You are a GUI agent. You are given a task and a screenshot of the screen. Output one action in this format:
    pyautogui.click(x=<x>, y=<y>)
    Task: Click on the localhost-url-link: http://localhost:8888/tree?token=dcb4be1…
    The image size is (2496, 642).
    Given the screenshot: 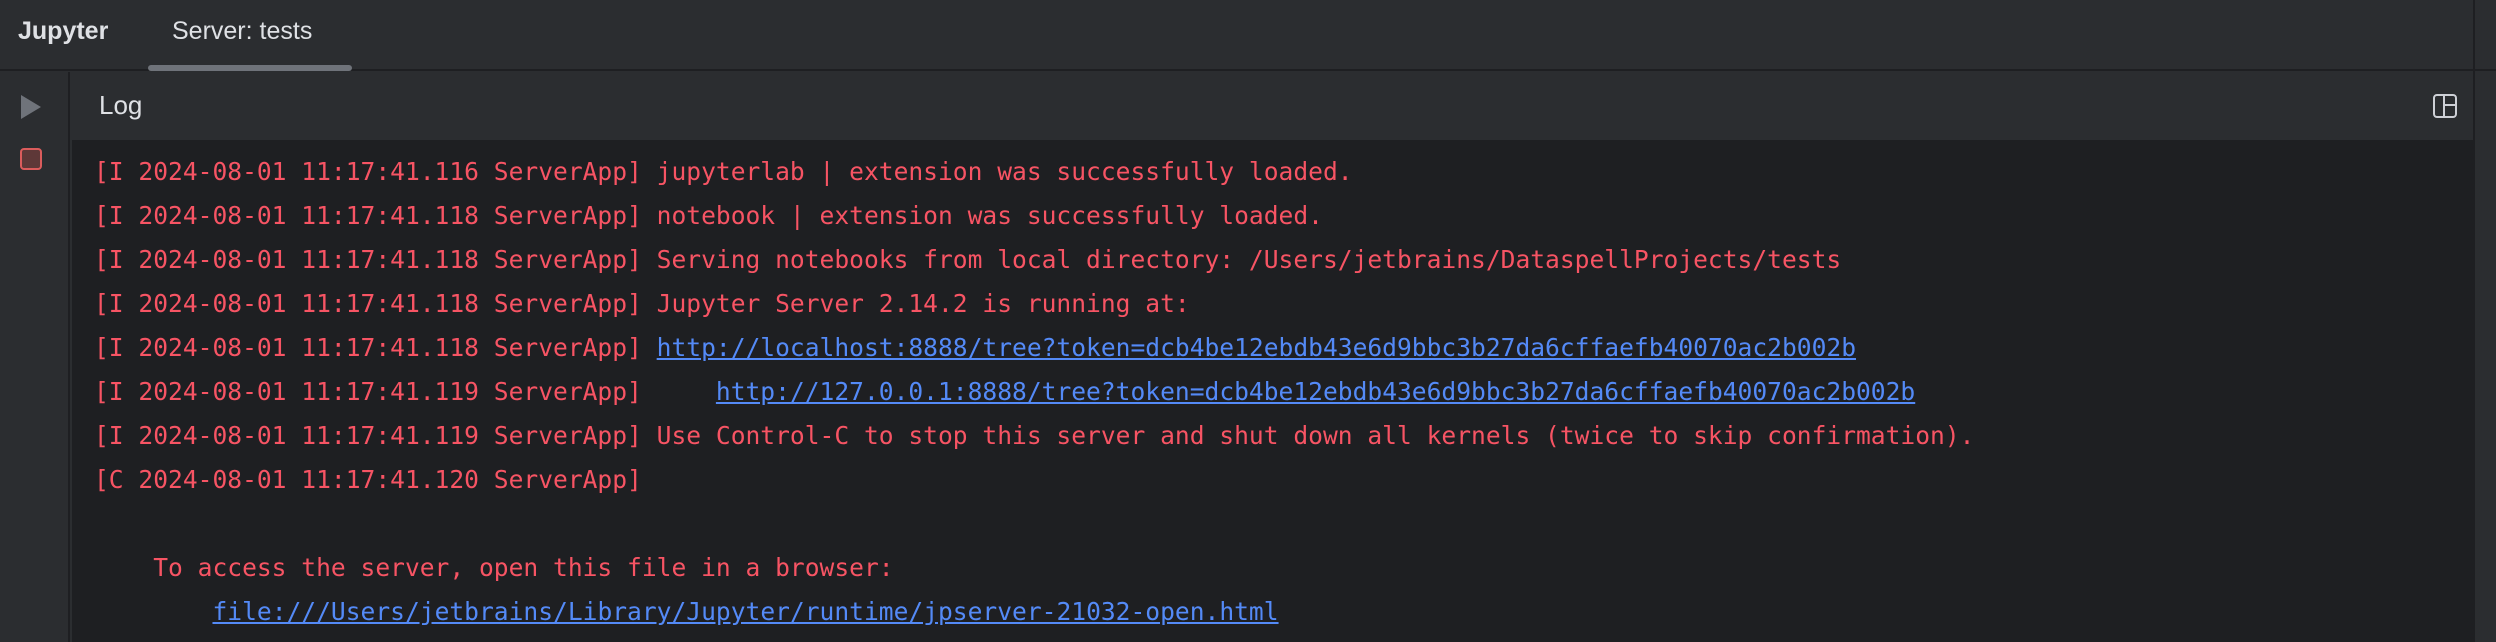 What is the action you would take?
    pyautogui.click(x=1256, y=347)
    